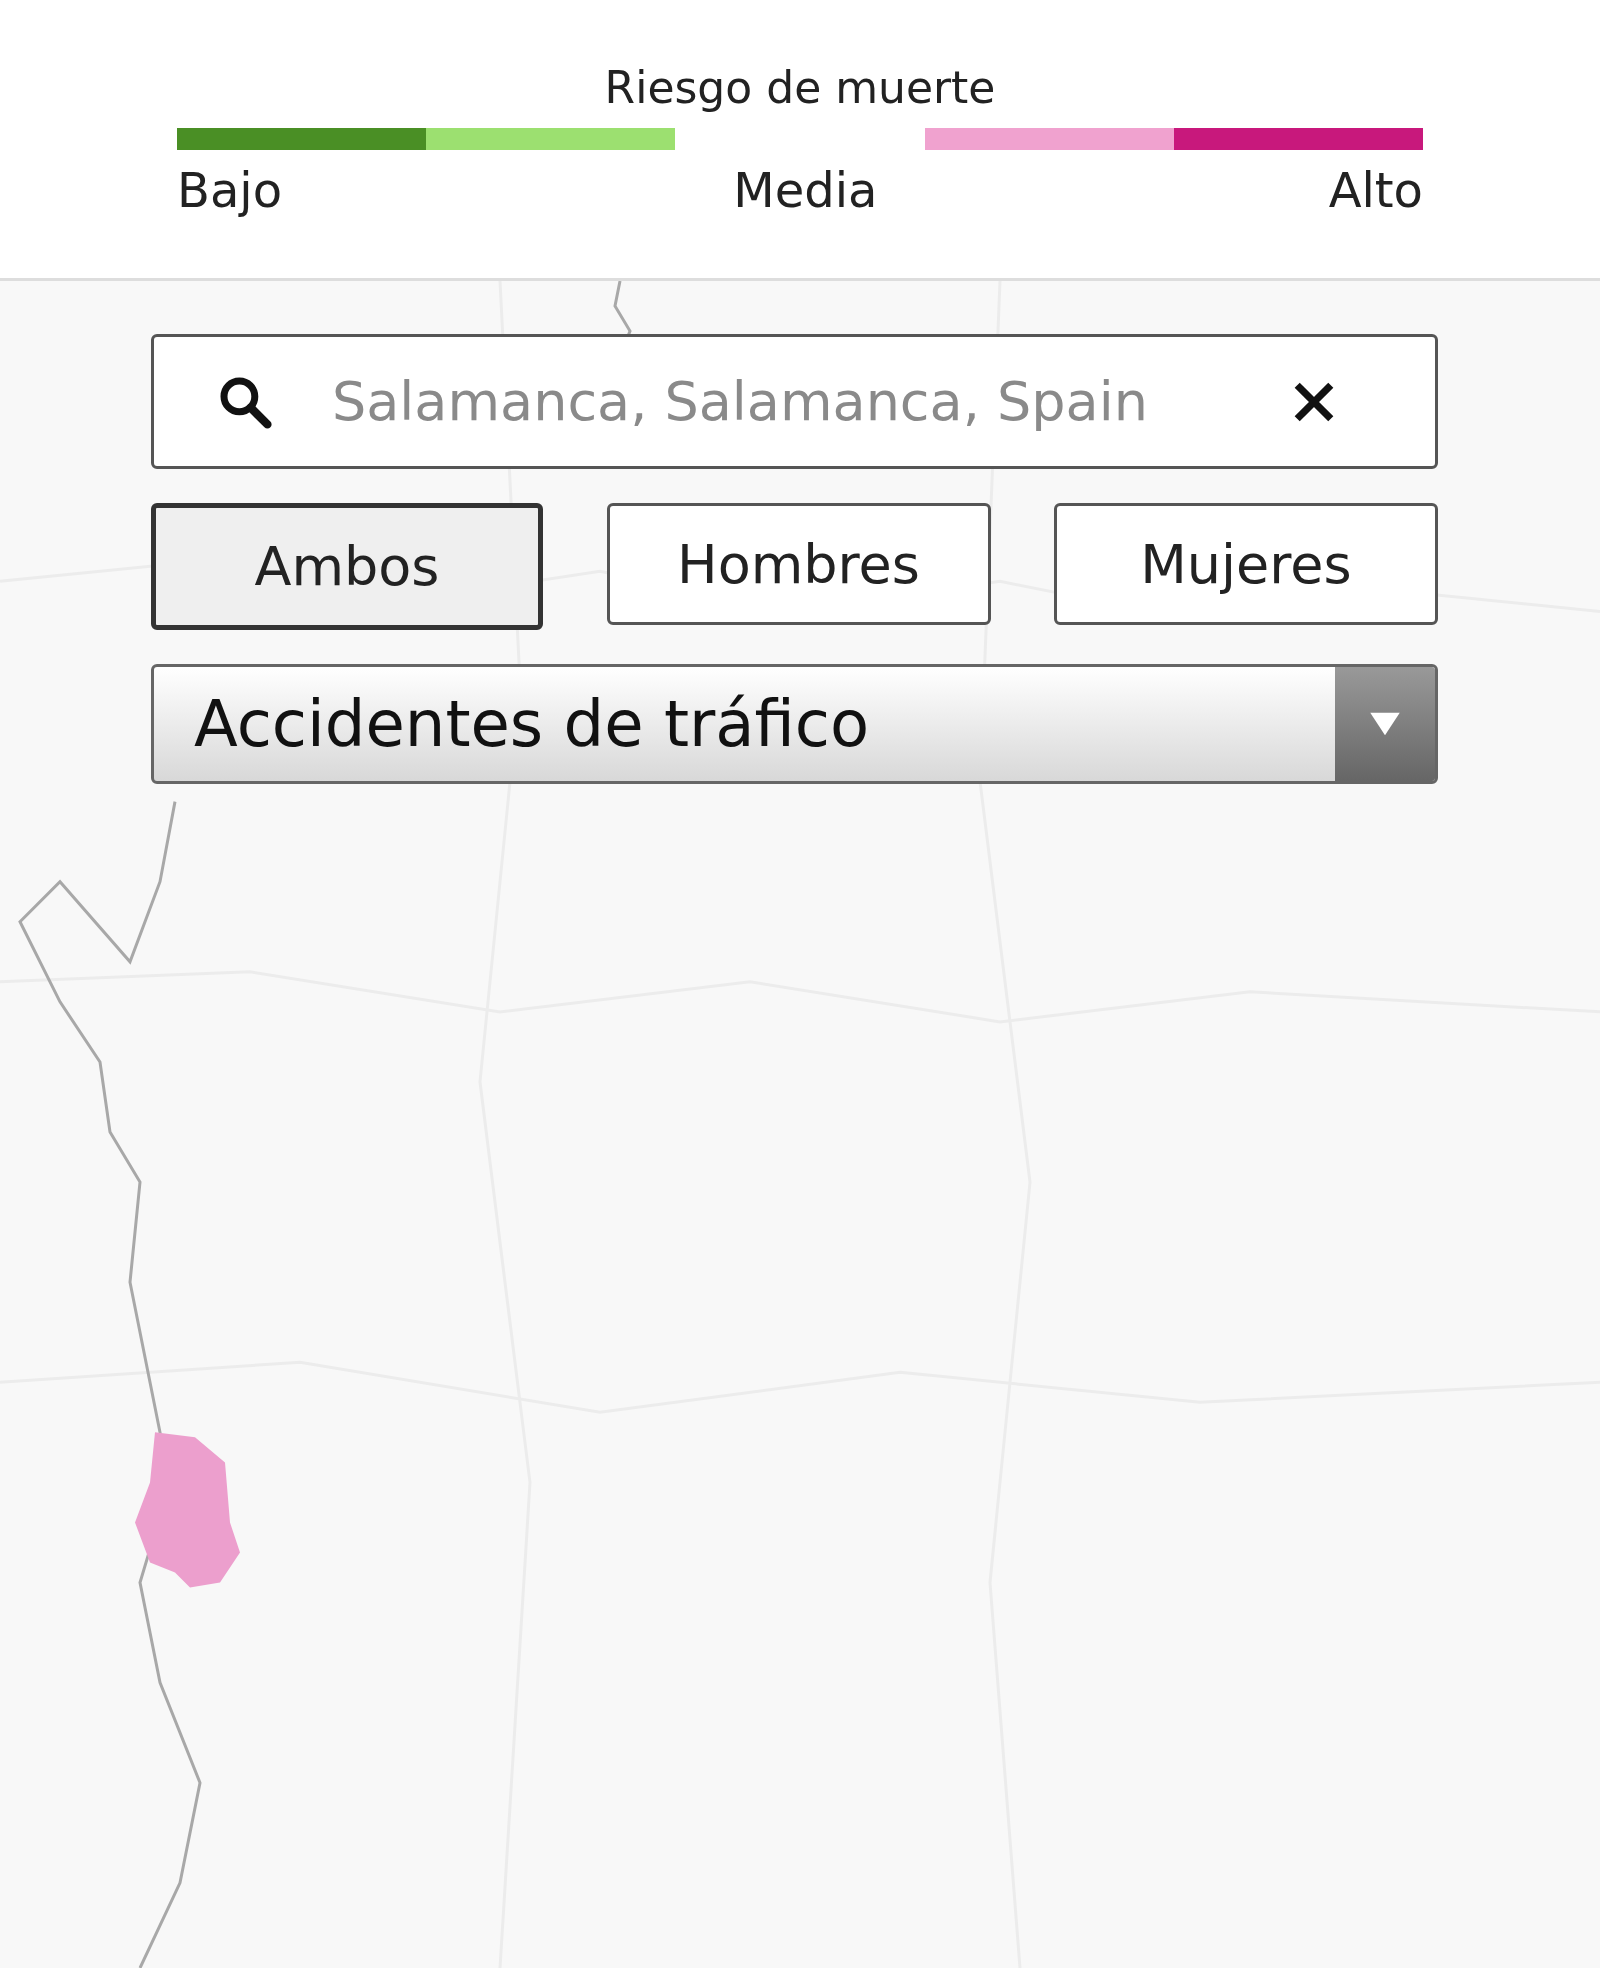  I want to click on legend-title: Riesgo de muerte, so click(800, 88).